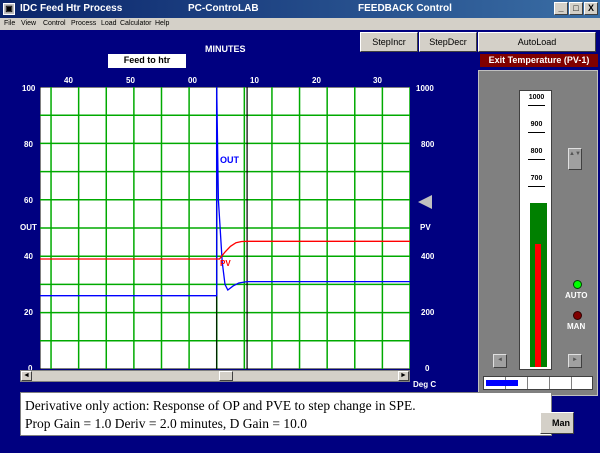 This screenshot has width=600, height=453. What do you see at coordinates (147, 61) in the screenshot?
I see `feed-label: Feed to htr` at bounding box center [147, 61].